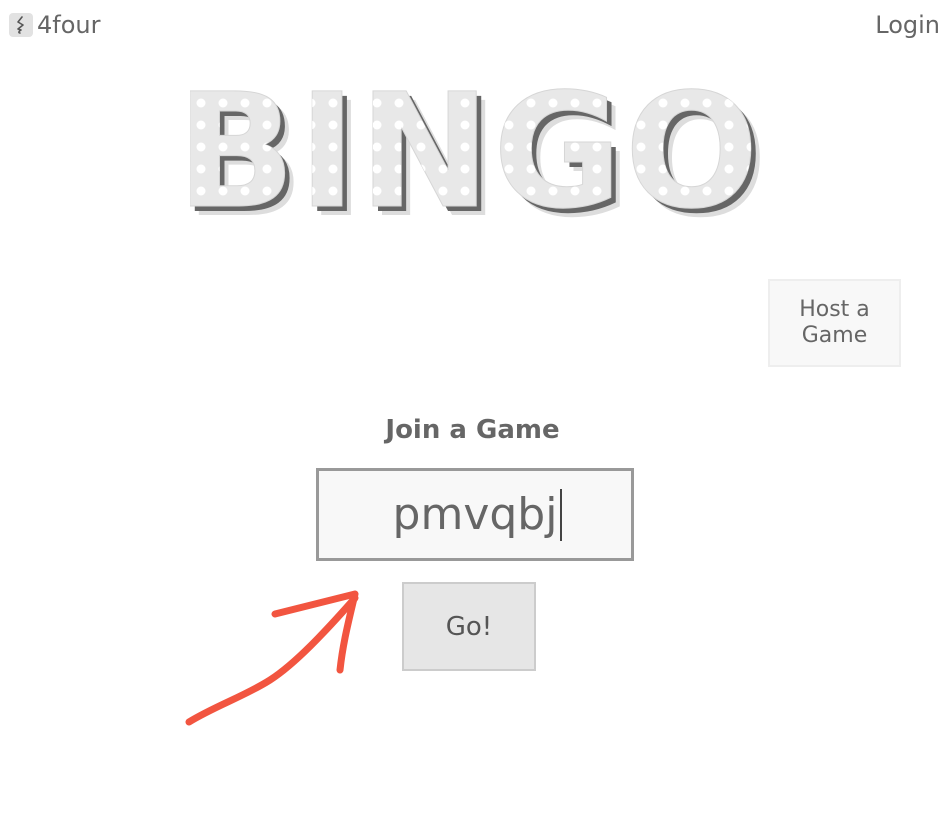 Image resolution: width=945 pixels, height=839 pixels. I want to click on login-link: Login, so click(907, 25).